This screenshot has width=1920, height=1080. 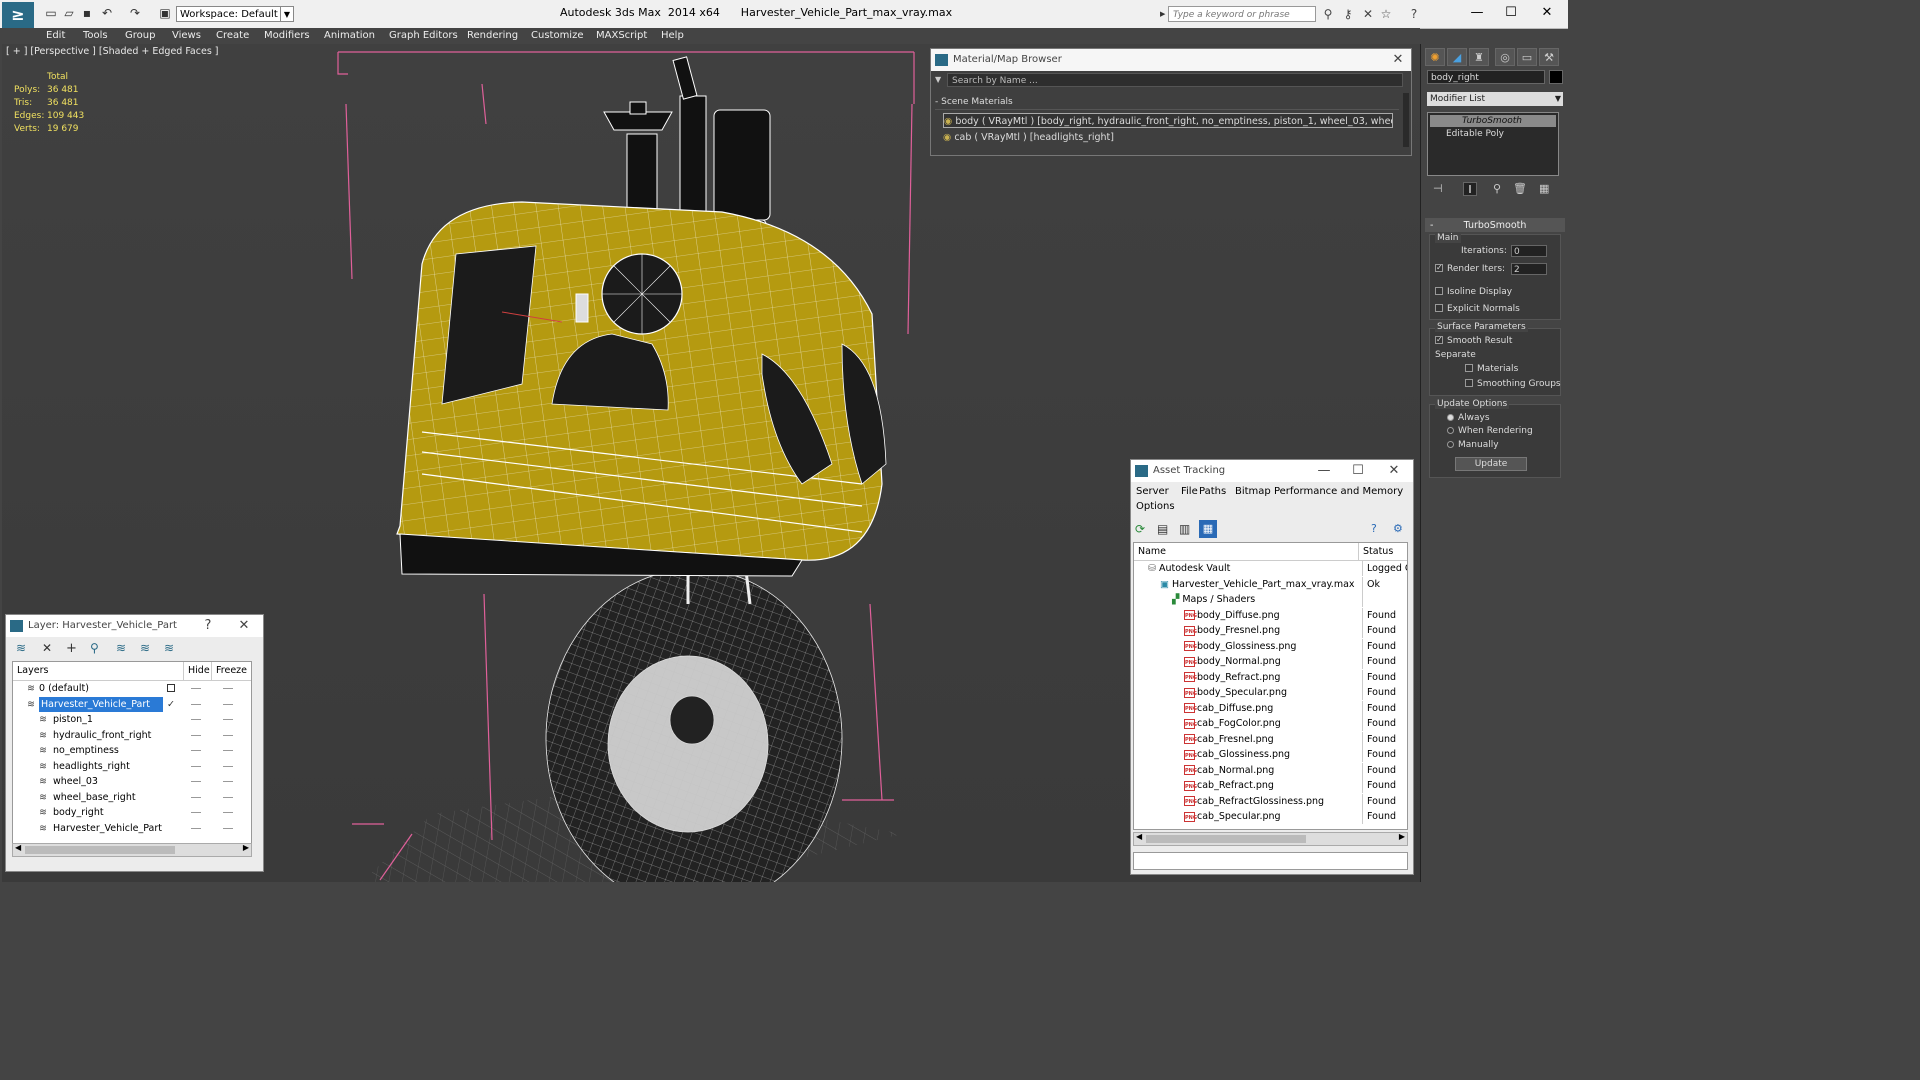 What do you see at coordinates (1468, 418) in the screenshot?
I see `always-radio: Always` at bounding box center [1468, 418].